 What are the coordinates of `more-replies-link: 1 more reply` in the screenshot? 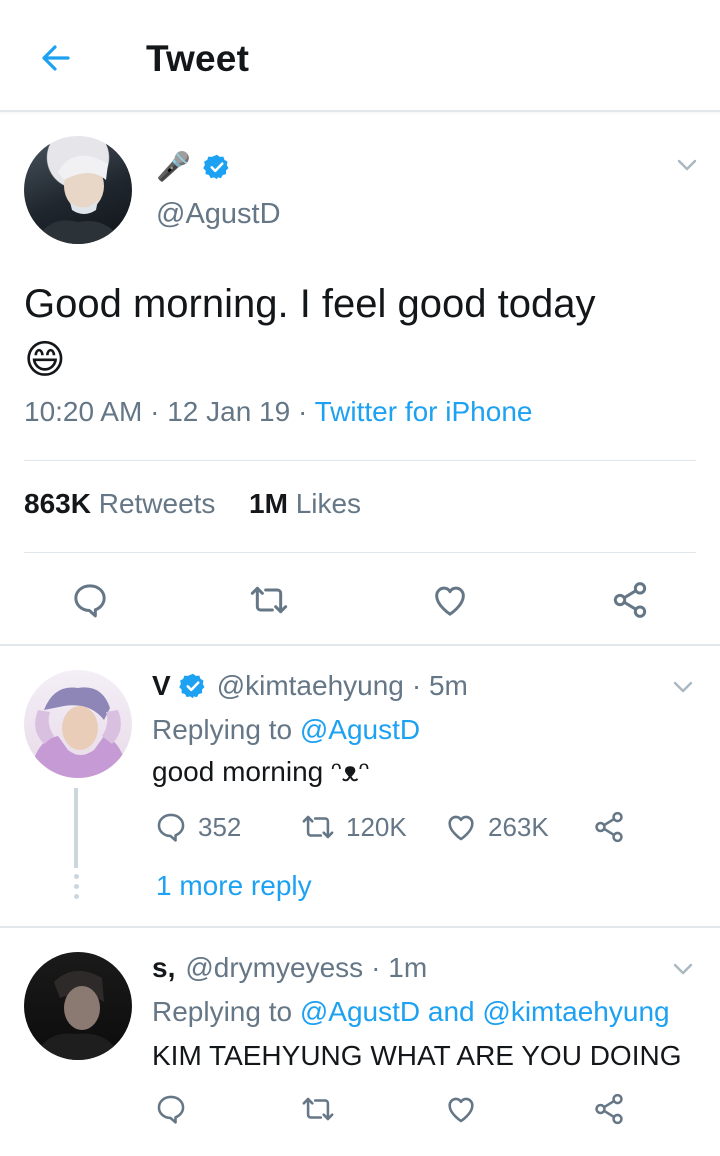 It's located at (234, 886).